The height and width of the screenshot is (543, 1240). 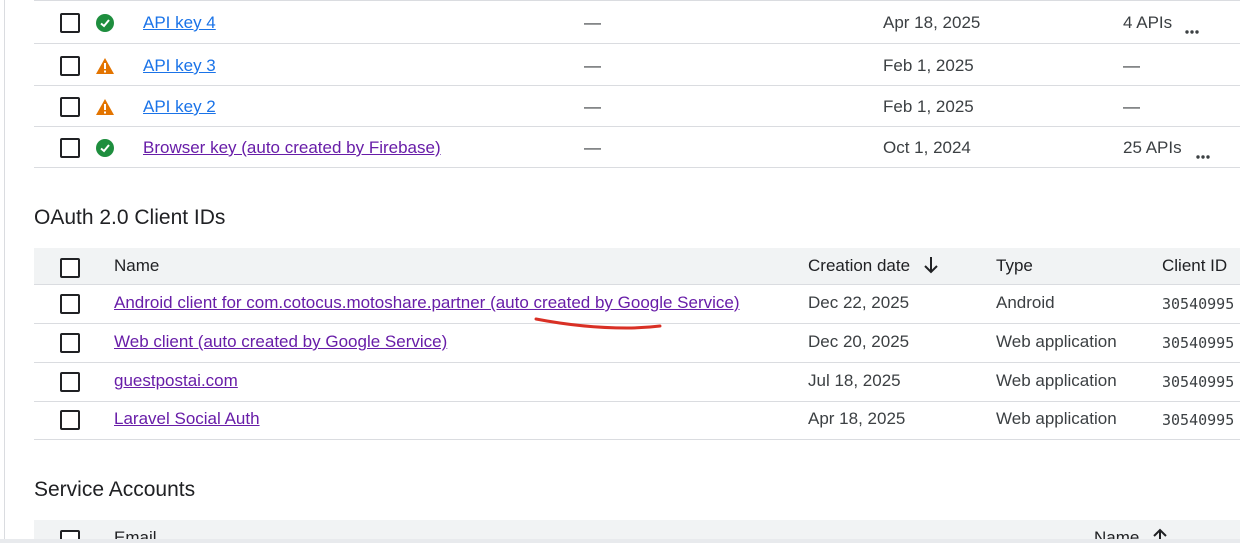 I want to click on api-key-created: Oct 1, 2024, so click(x=927, y=147).